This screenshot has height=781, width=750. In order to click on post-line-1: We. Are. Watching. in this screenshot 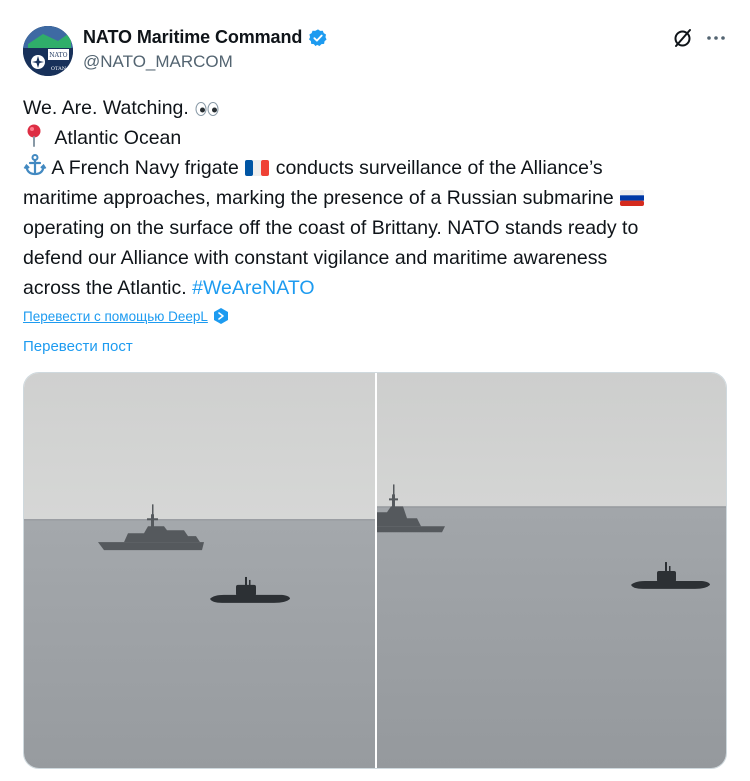, I will do `click(375, 108)`.